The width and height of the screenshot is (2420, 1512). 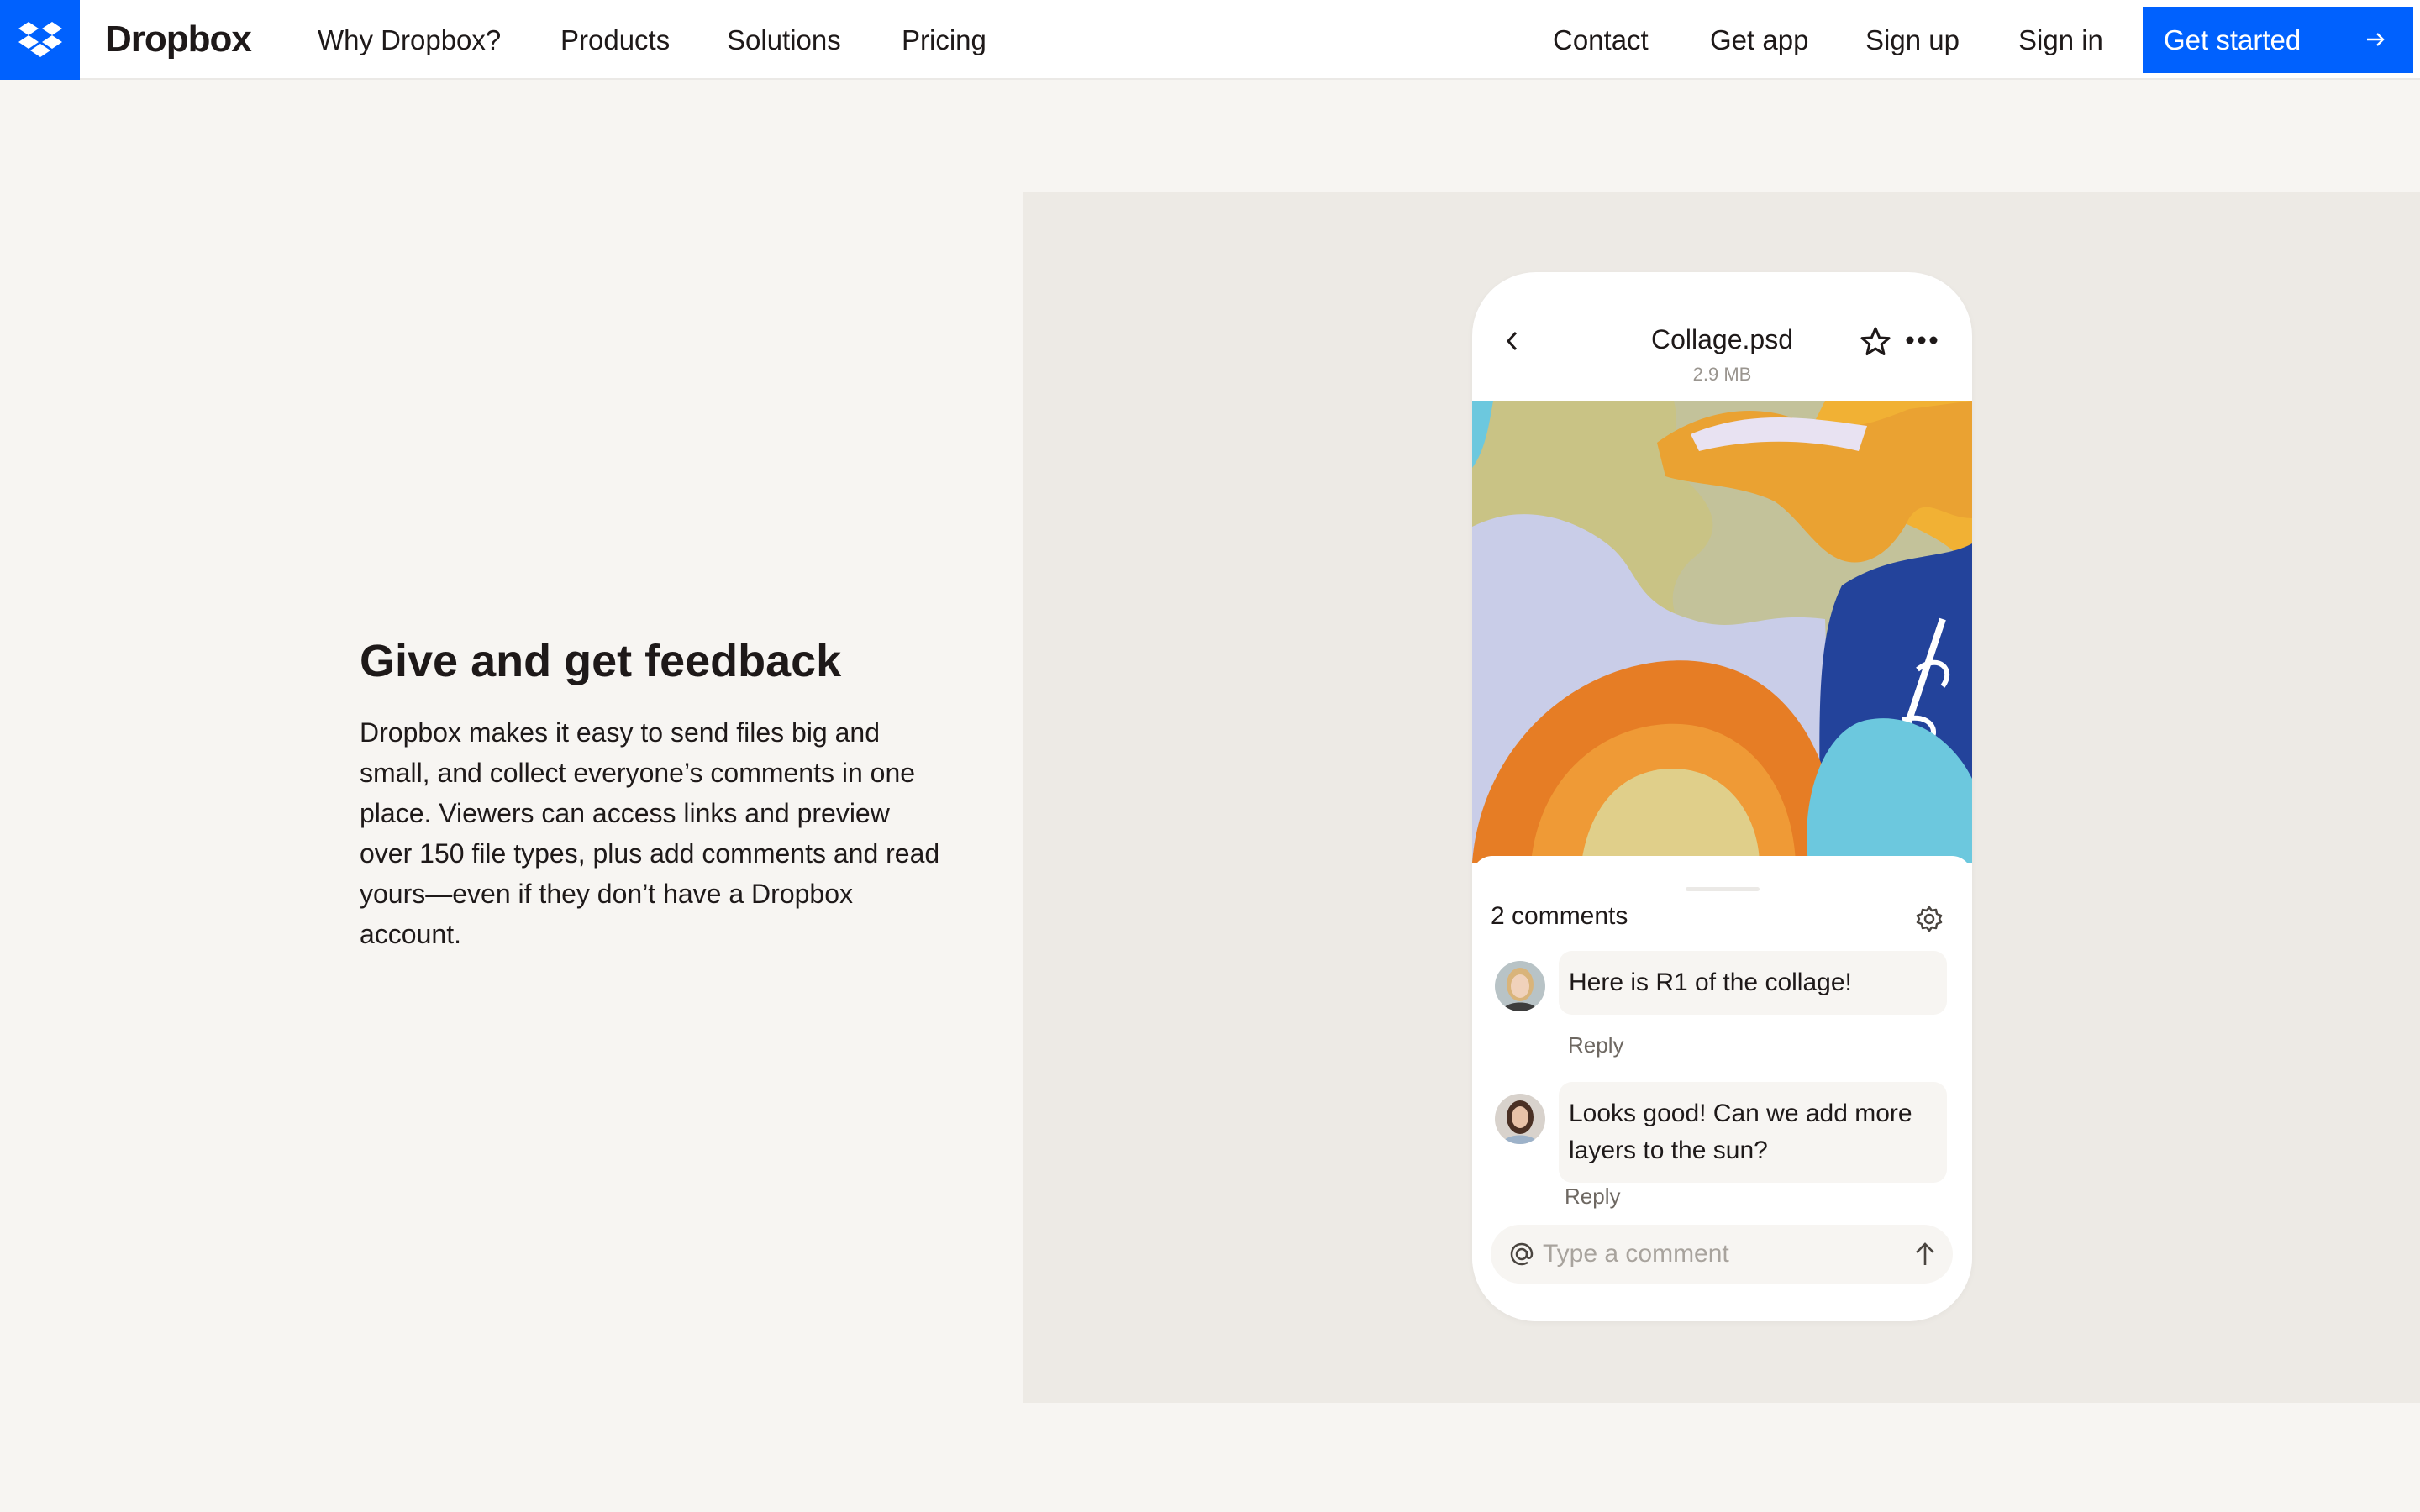 I want to click on collage-image, so click(x=1722, y=632).